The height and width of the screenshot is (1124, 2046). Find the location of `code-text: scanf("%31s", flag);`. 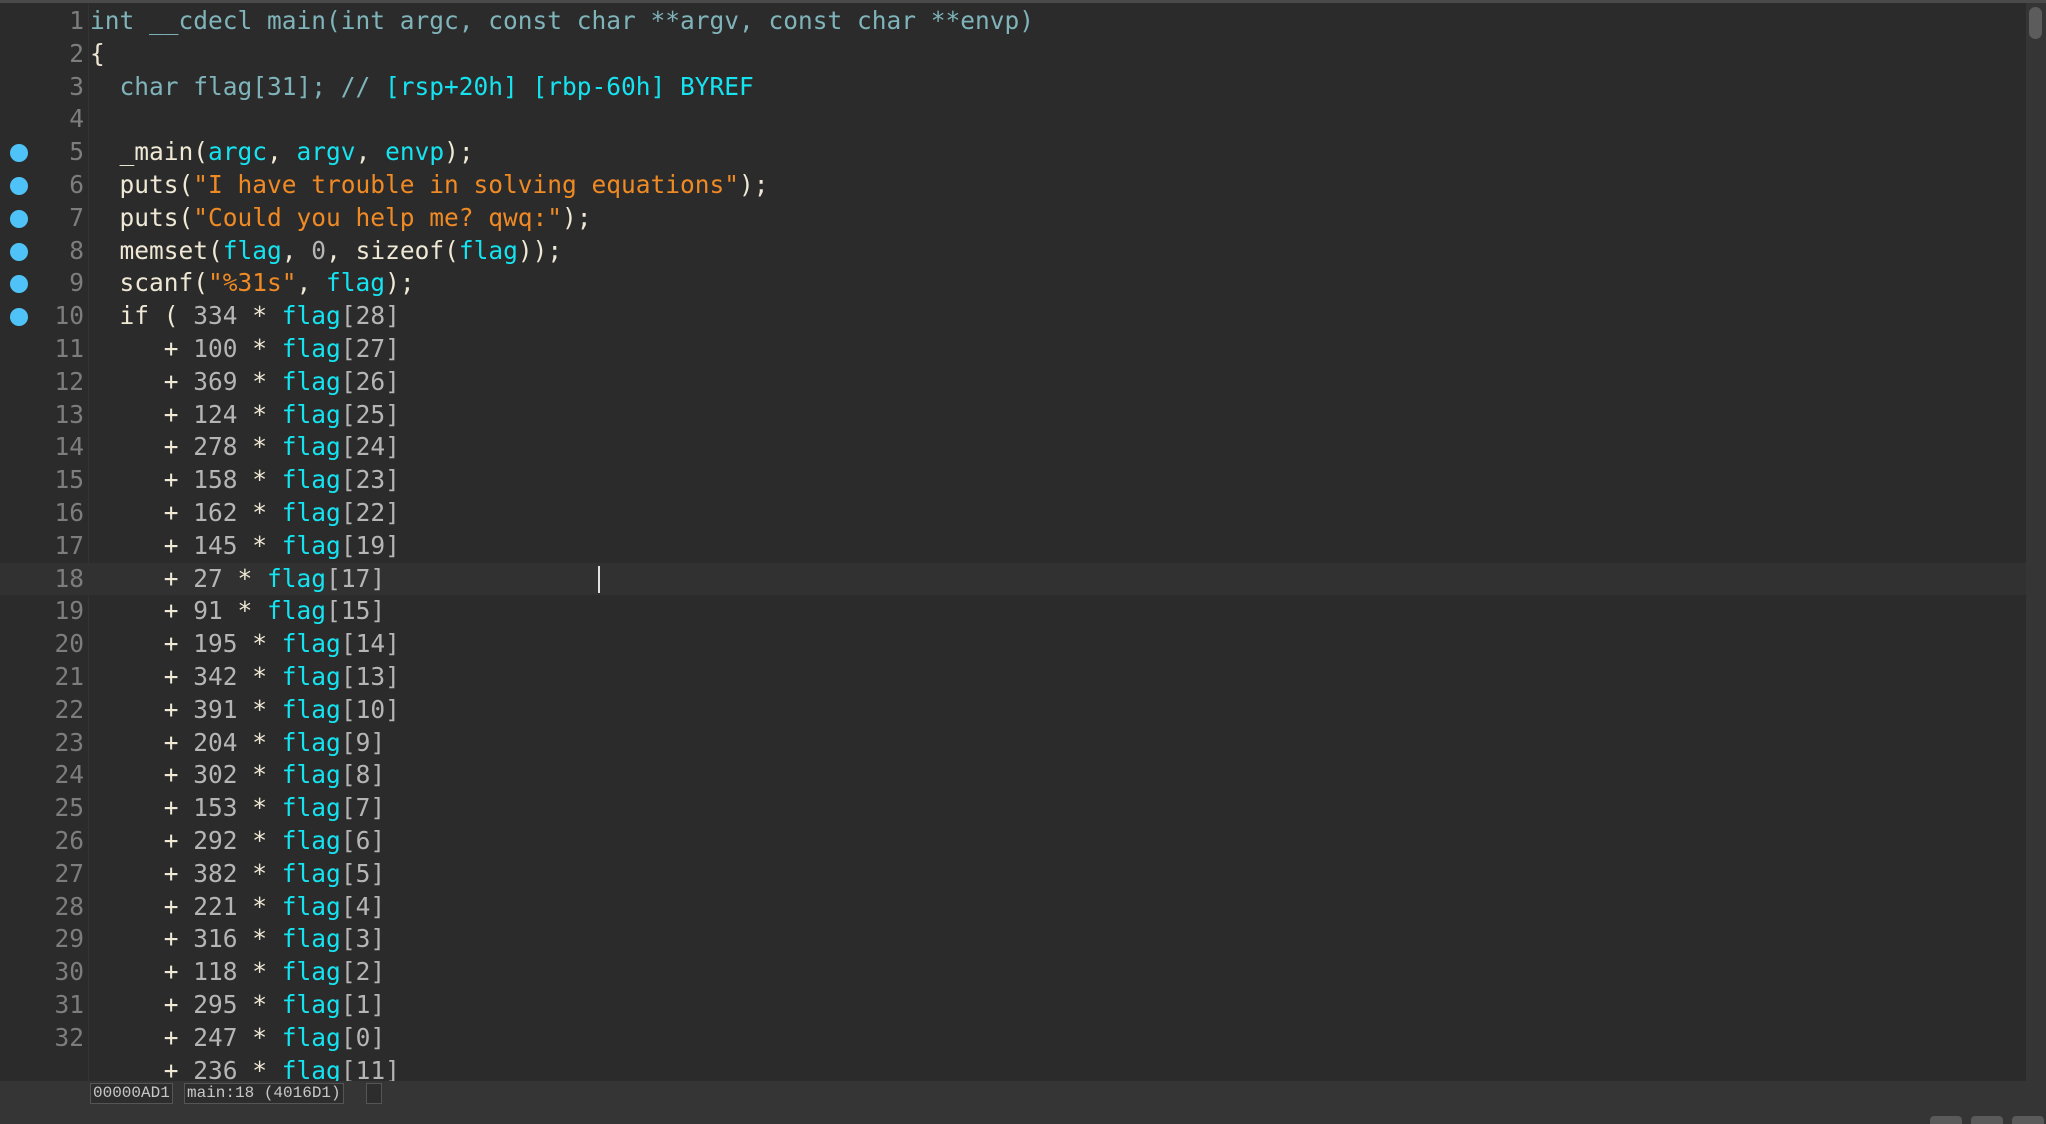

code-text: scanf("%31s", flag); is located at coordinates (252, 283).